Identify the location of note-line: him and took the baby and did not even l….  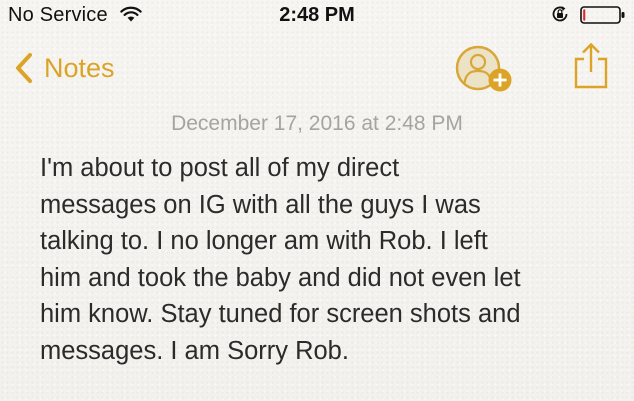
(280, 277).